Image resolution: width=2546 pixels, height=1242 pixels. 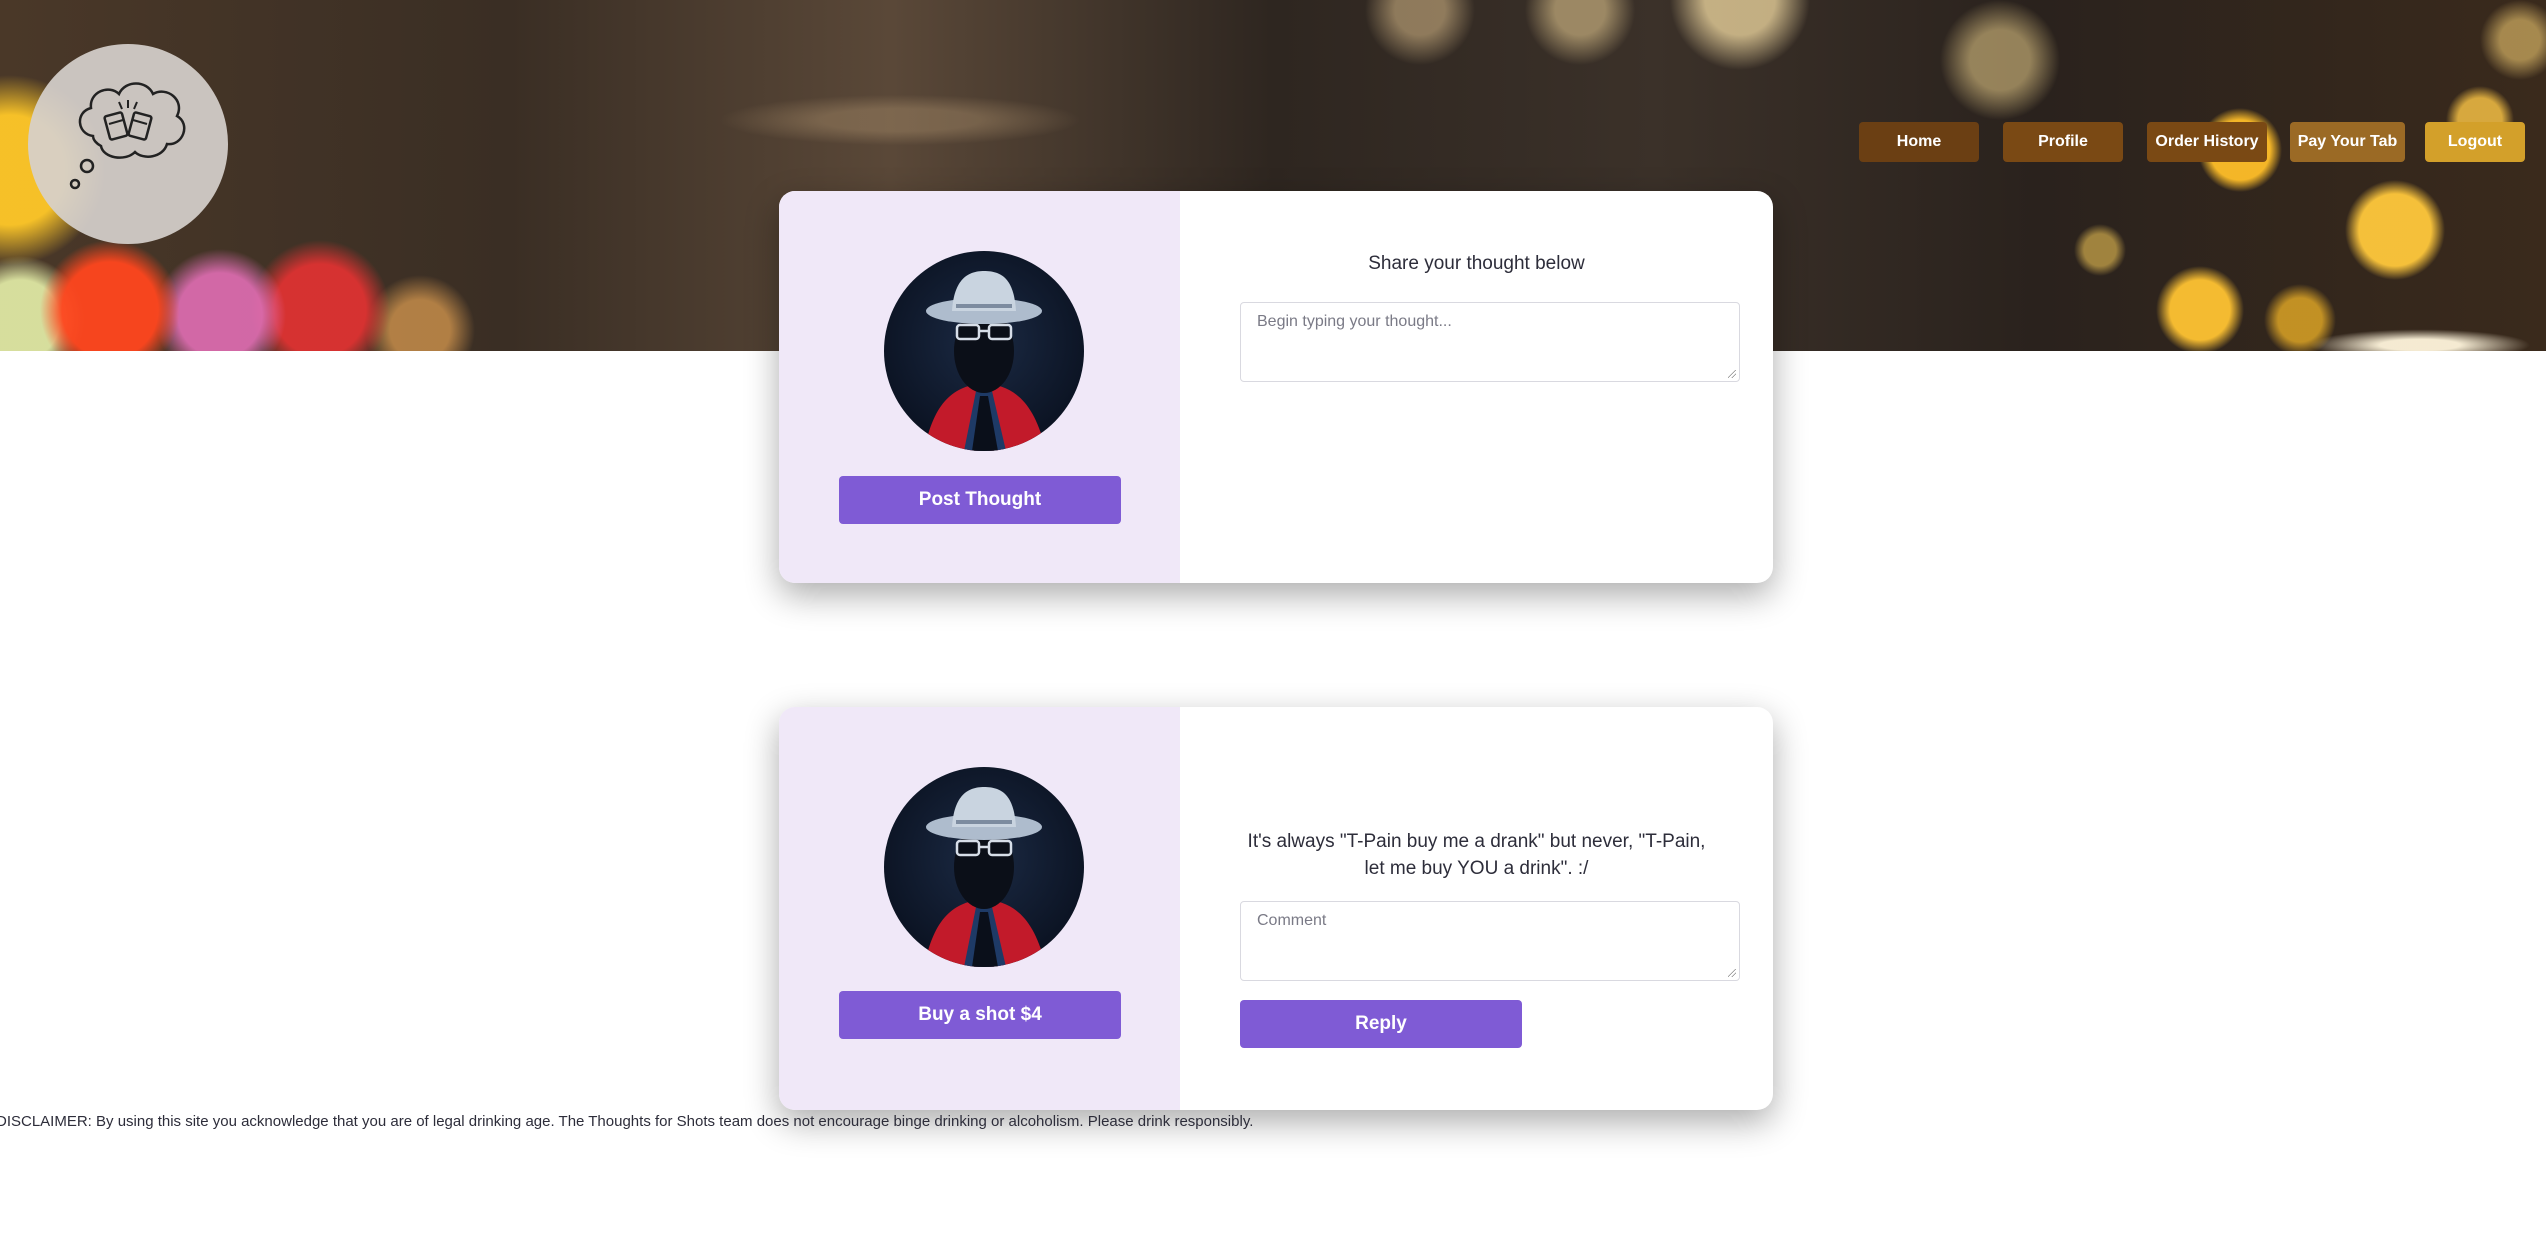 What do you see at coordinates (127, 136) in the screenshot?
I see `cheers-thought-bubble-icon` at bounding box center [127, 136].